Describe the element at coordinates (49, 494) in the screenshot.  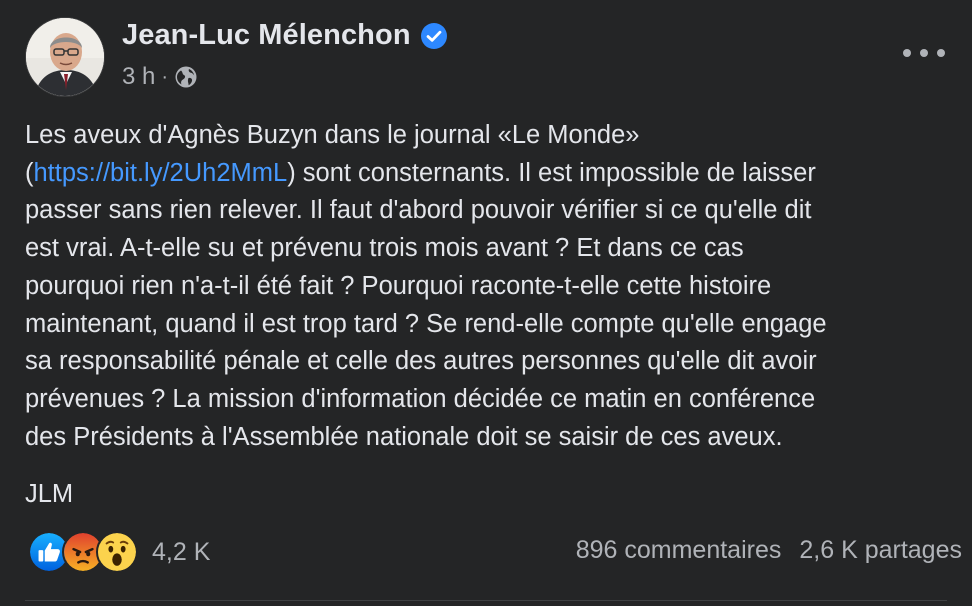
I see `post-signature: JLM` at that location.